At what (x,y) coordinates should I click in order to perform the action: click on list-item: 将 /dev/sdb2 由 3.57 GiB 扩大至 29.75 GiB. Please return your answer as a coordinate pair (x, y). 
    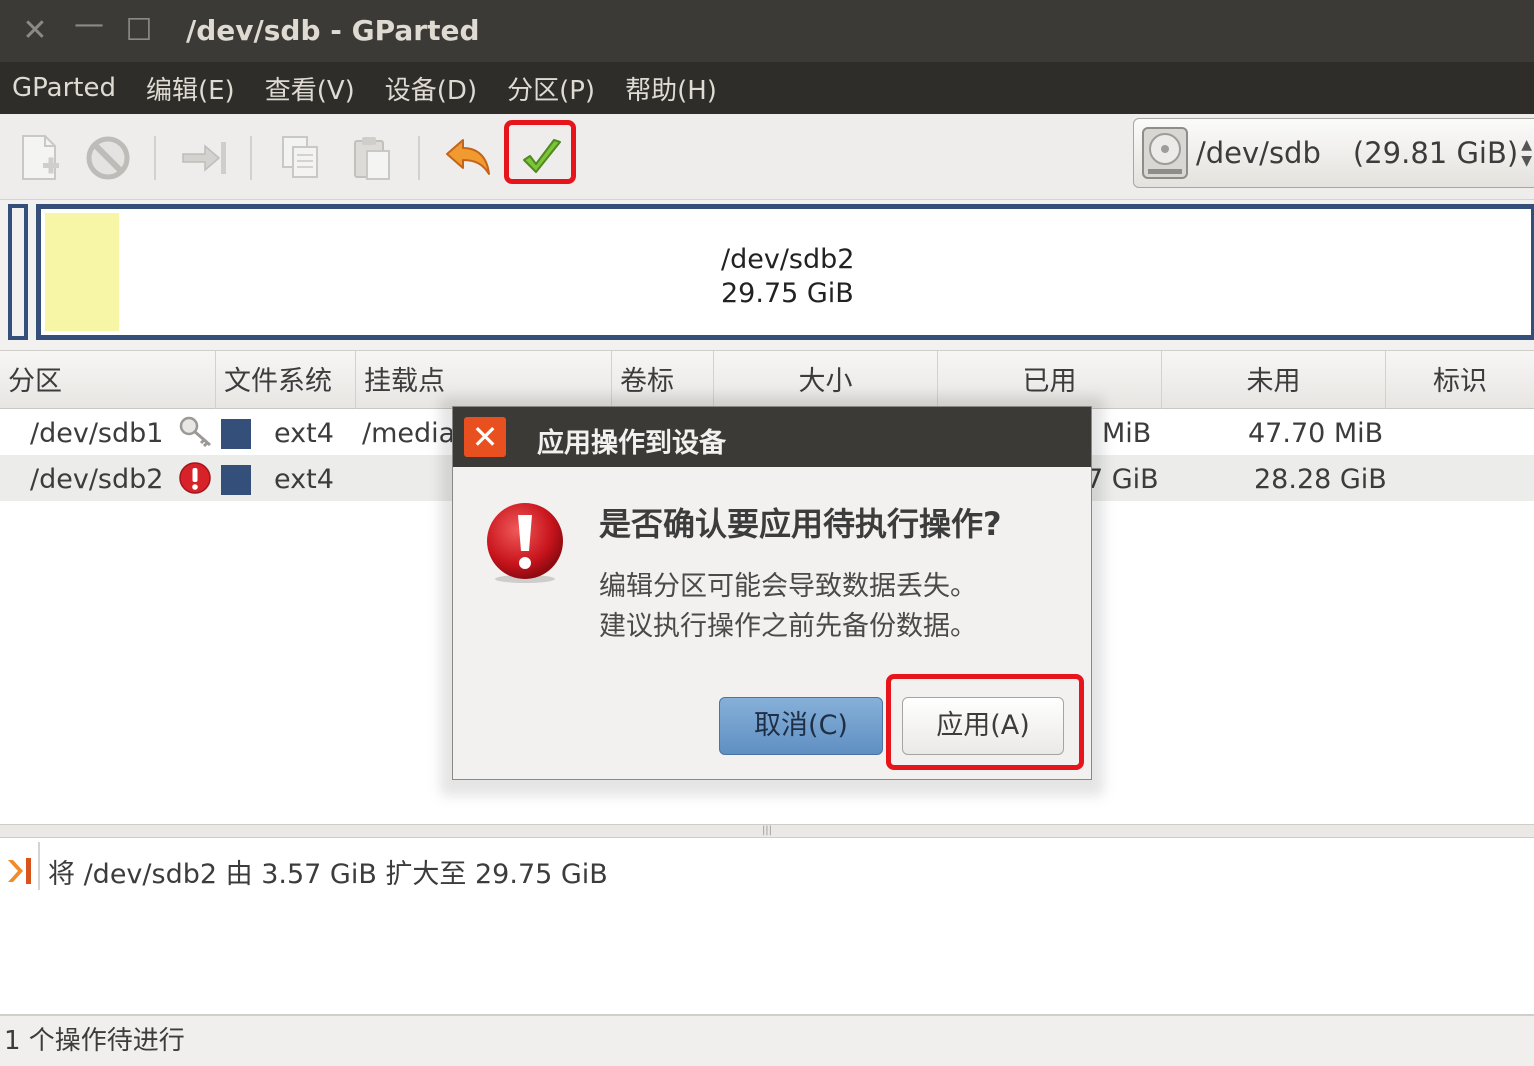
    Looking at the image, I should click on (304, 871).